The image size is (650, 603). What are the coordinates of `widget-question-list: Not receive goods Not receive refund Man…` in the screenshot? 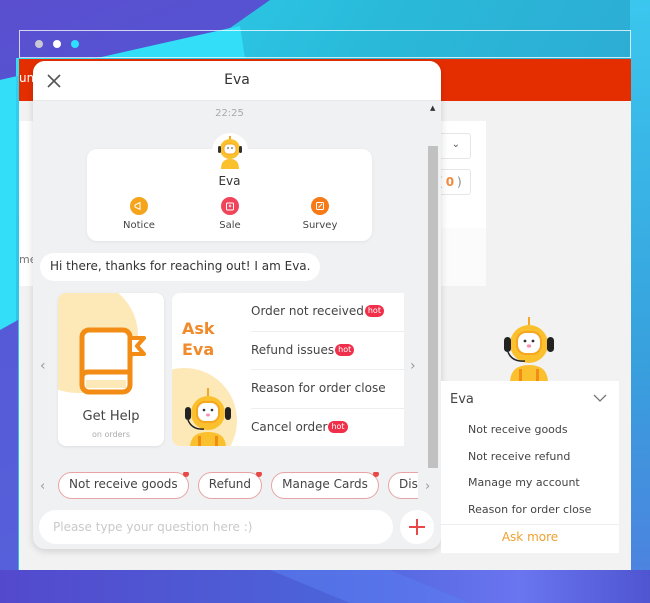 It's located at (530, 472).